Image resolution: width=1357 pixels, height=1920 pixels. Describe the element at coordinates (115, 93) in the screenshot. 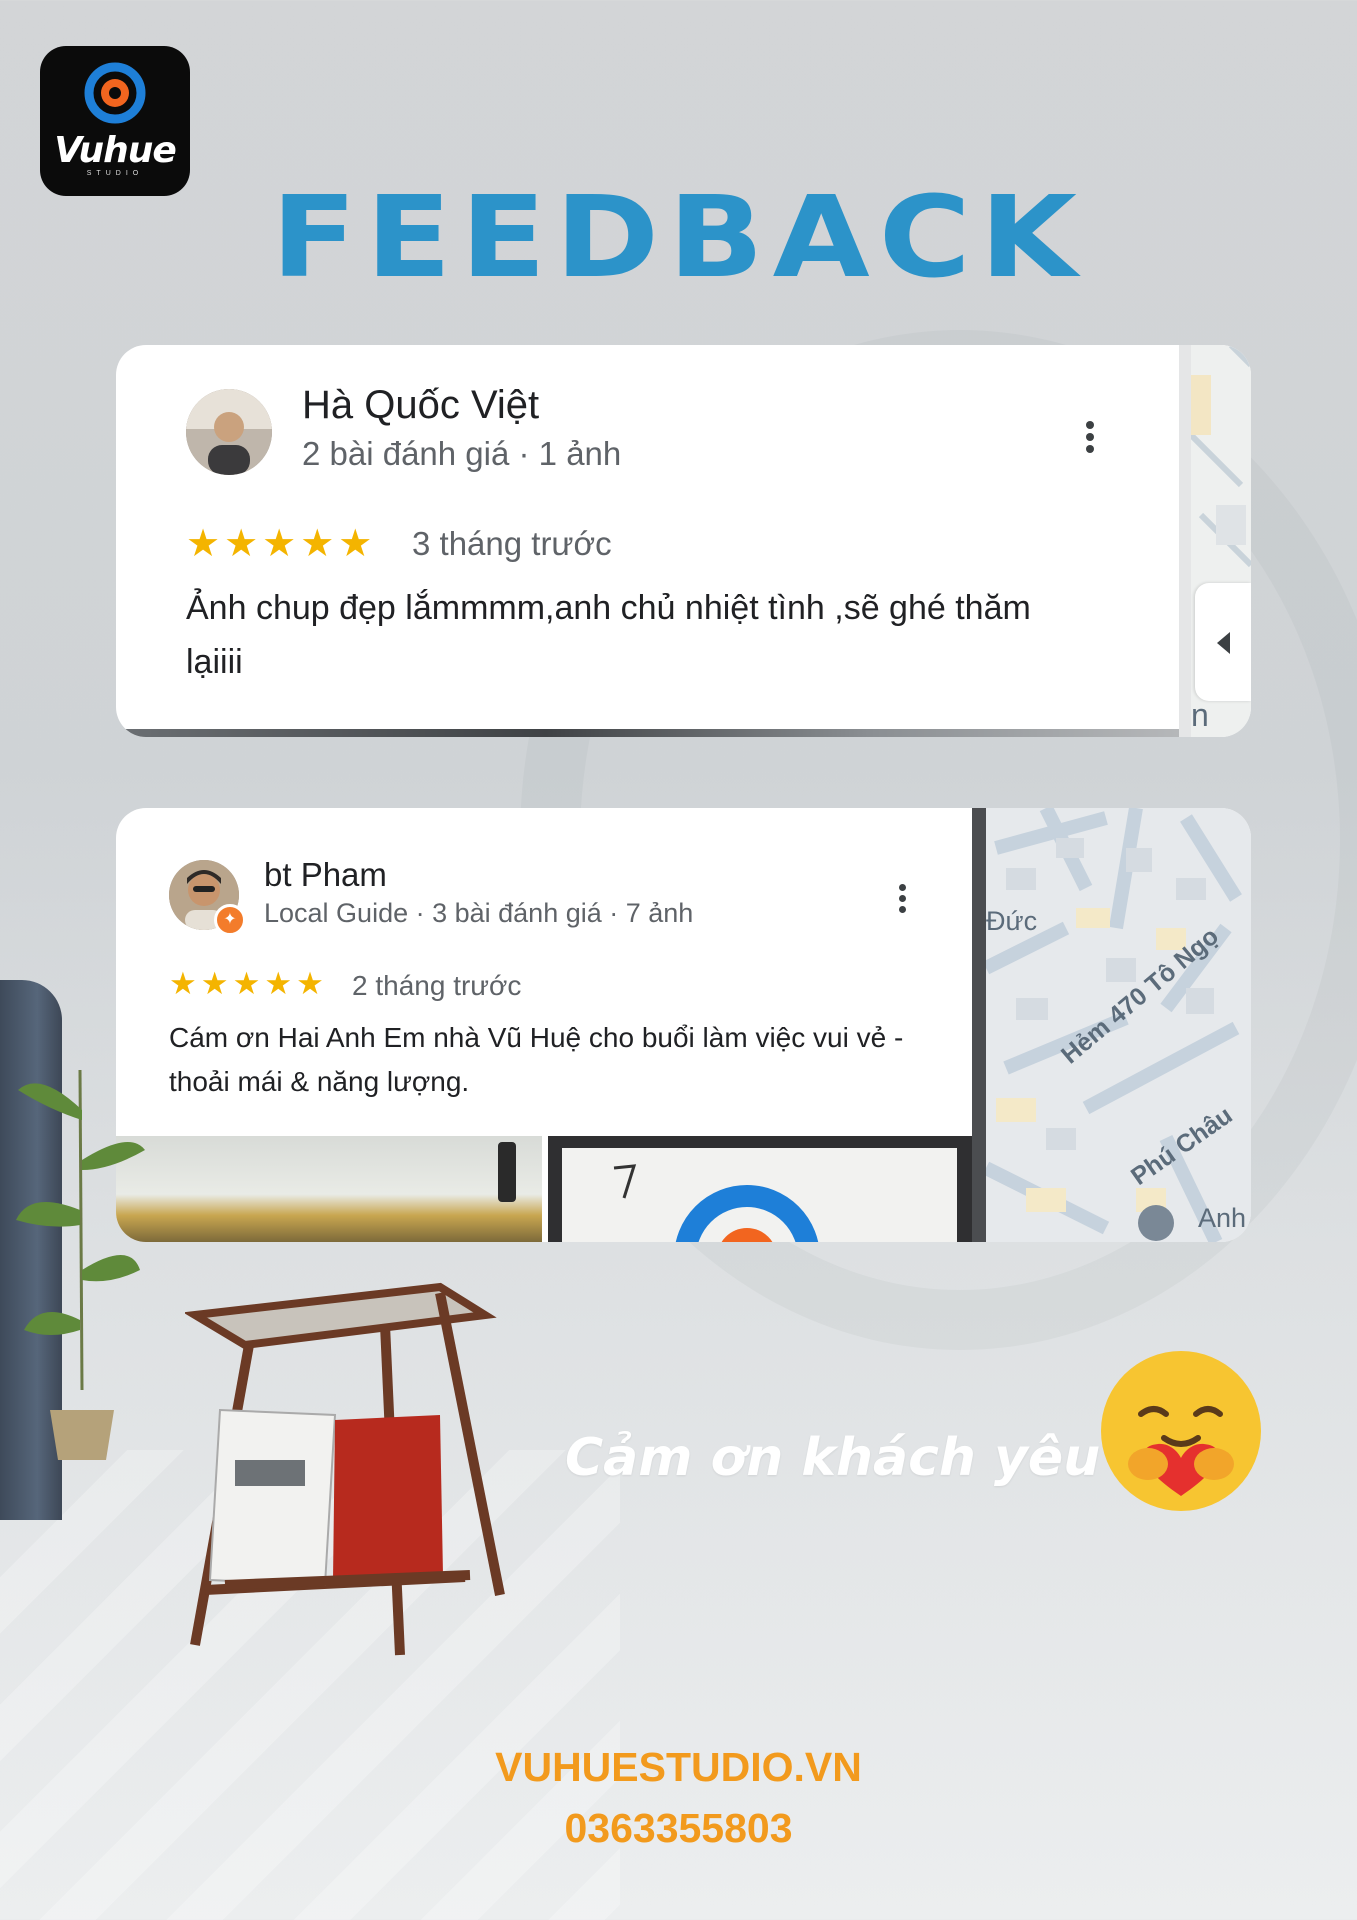

I see `logo-ring-icon` at that location.